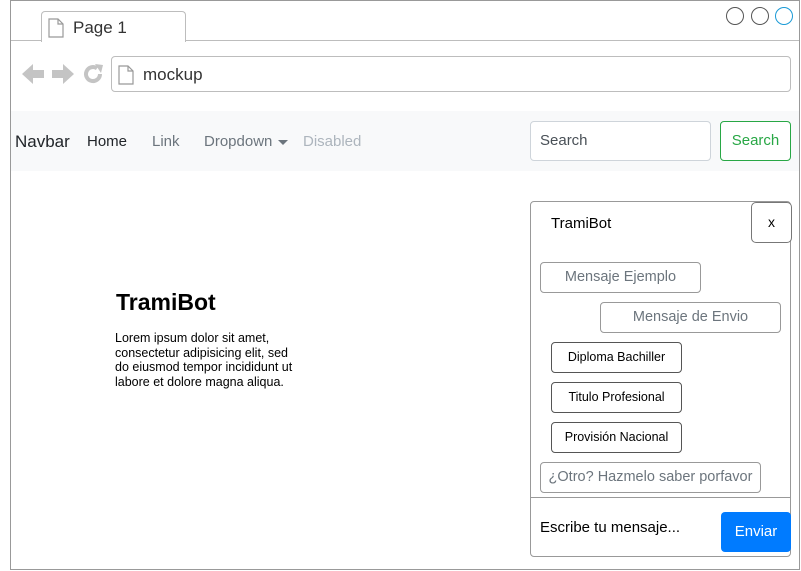 The height and width of the screenshot is (571, 801). What do you see at coordinates (616, 437) in the screenshot?
I see `quick-reply-provision-nacional: Provisión Nacional` at bounding box center [616, 437].